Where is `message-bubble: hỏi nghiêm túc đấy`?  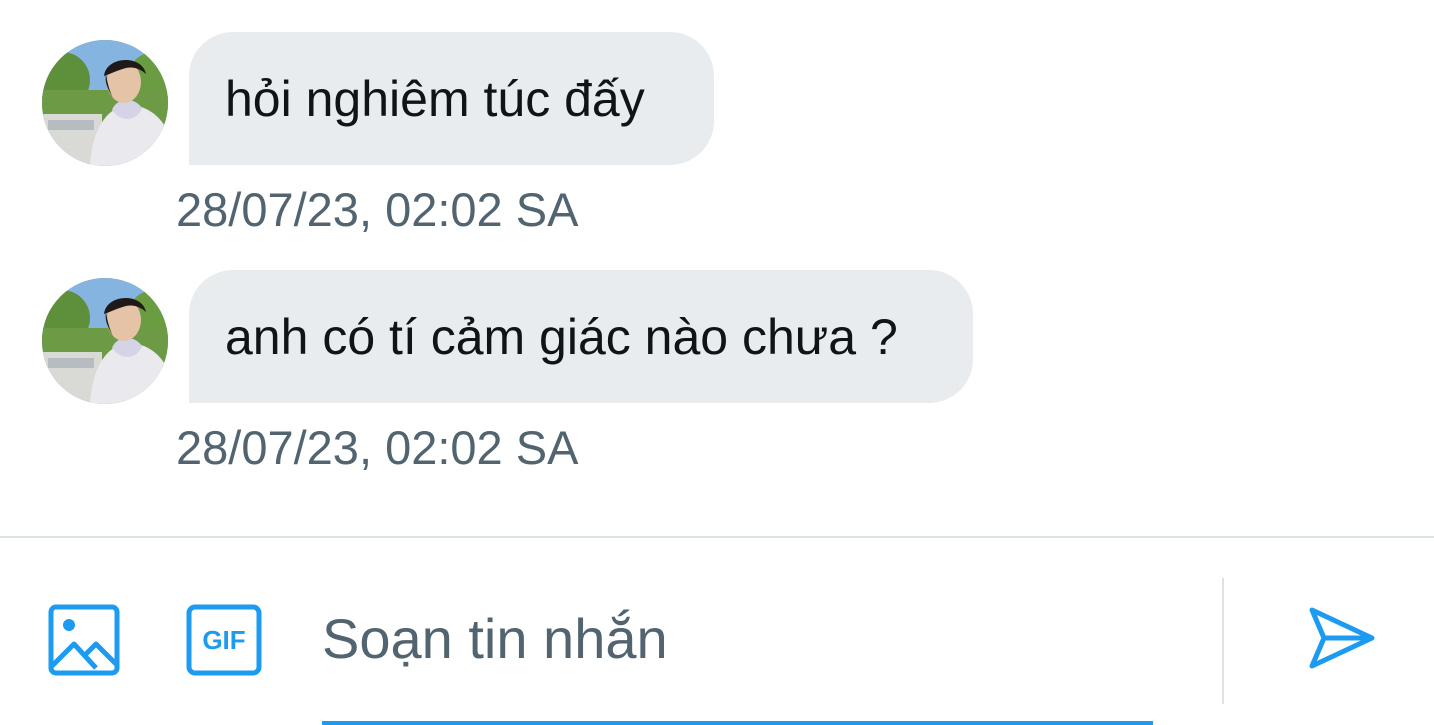 message-bubble: hỏi nghiêm túc đấy is located at coordinates (451, 98).